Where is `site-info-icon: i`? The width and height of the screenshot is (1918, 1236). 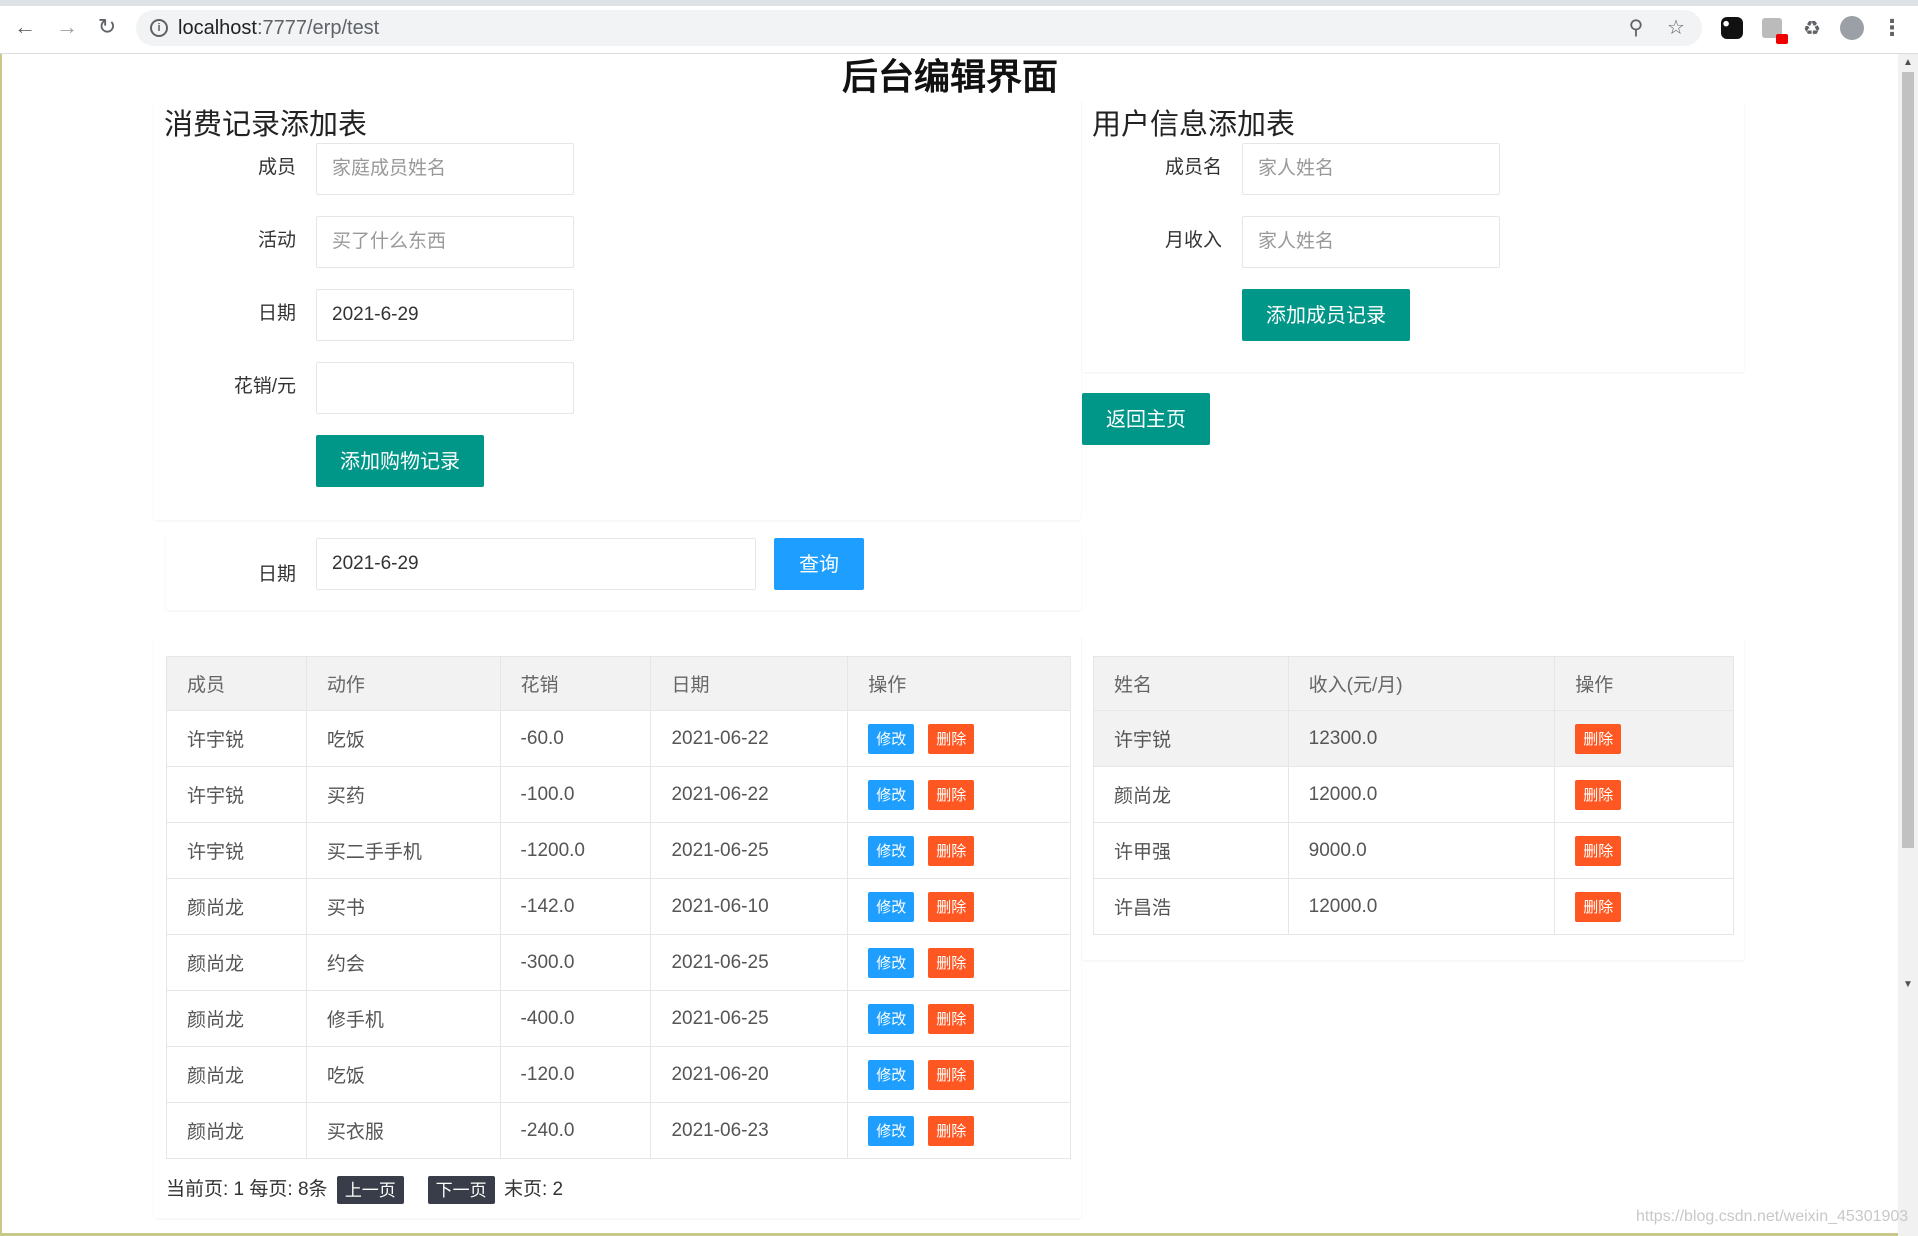 site-info-icon: i is located at coordinates (159, 28).